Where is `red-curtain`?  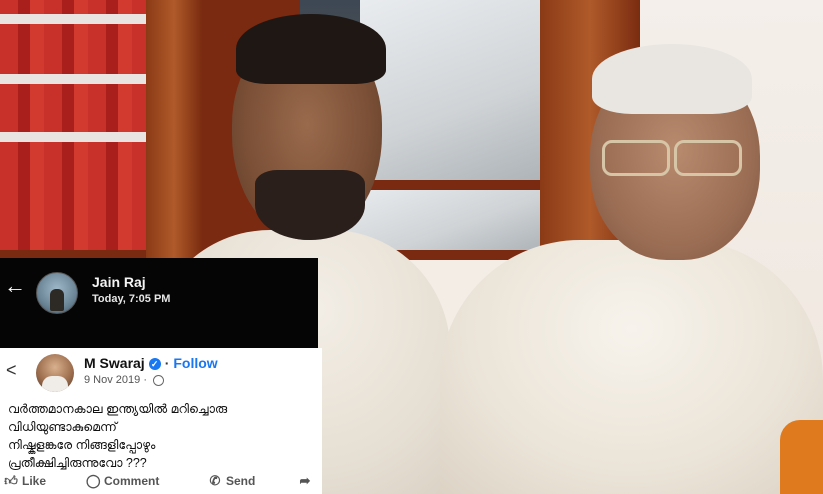
red-curtain is located at coordinates (75, 125).